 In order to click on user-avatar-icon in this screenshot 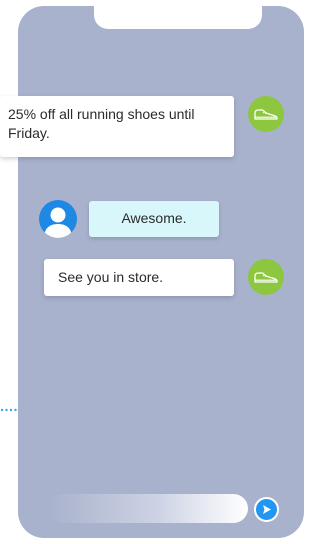, I will do `click(58, 222)`.